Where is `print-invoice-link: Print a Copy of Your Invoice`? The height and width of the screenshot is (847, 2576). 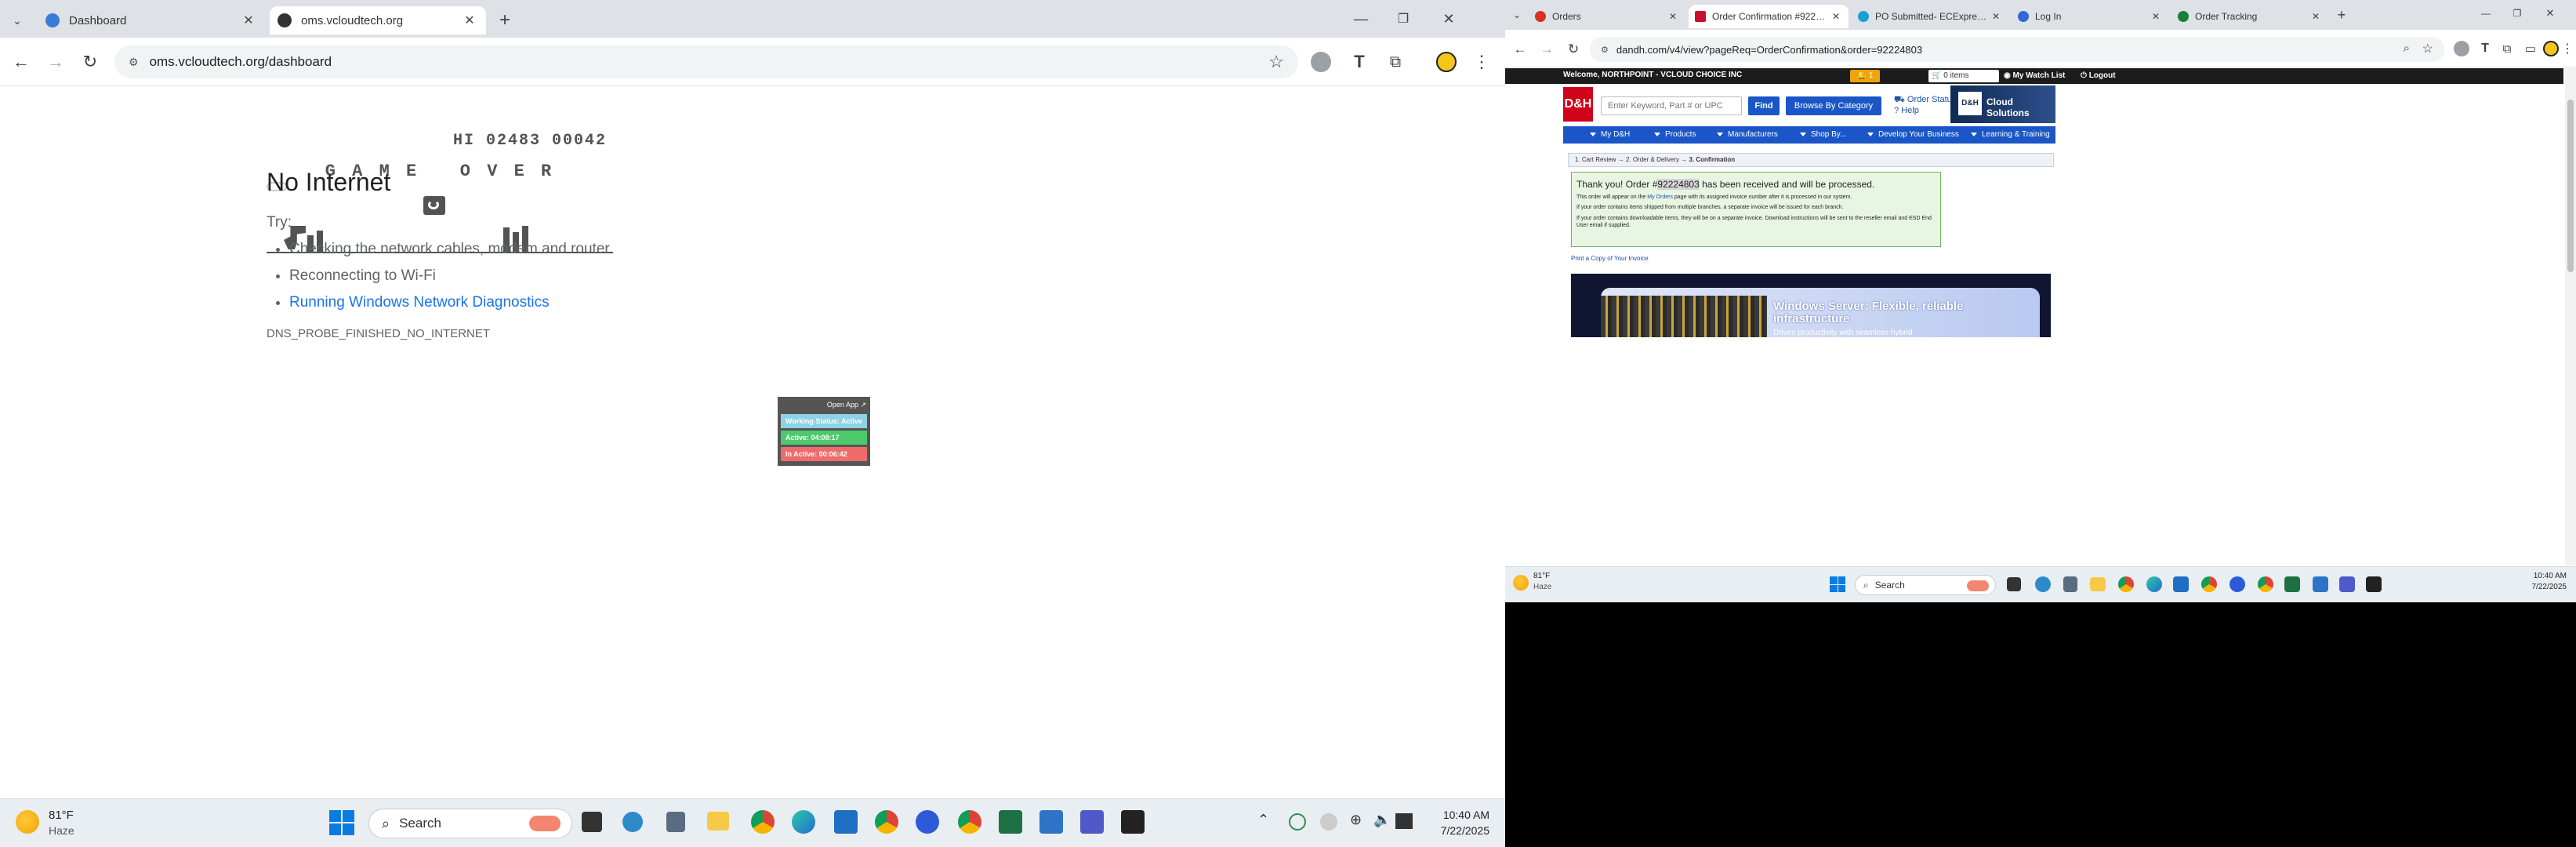 print-invoice-link: Print a Copy of Your Invoice is located at coordinates (1610, 258).